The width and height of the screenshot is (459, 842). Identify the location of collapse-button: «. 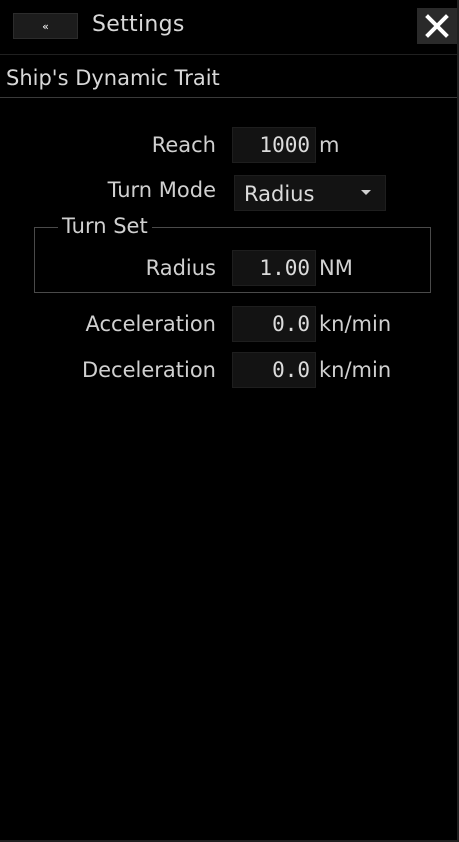
(45, 26).